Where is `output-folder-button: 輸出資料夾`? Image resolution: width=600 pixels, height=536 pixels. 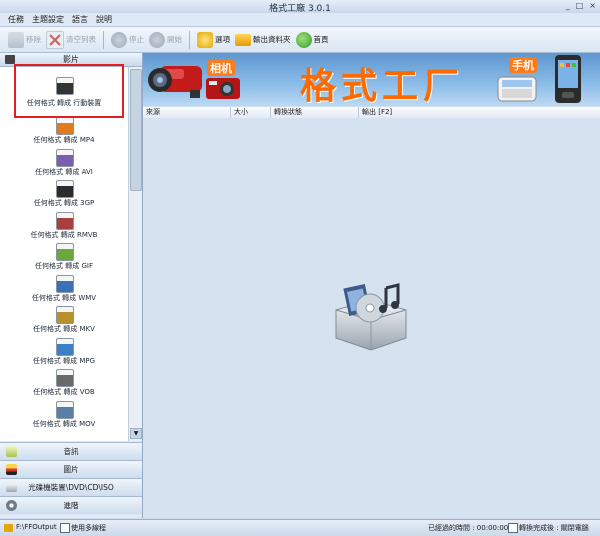
output-folder-button: 輸出資料夾 is located at coordinates (263, 40).